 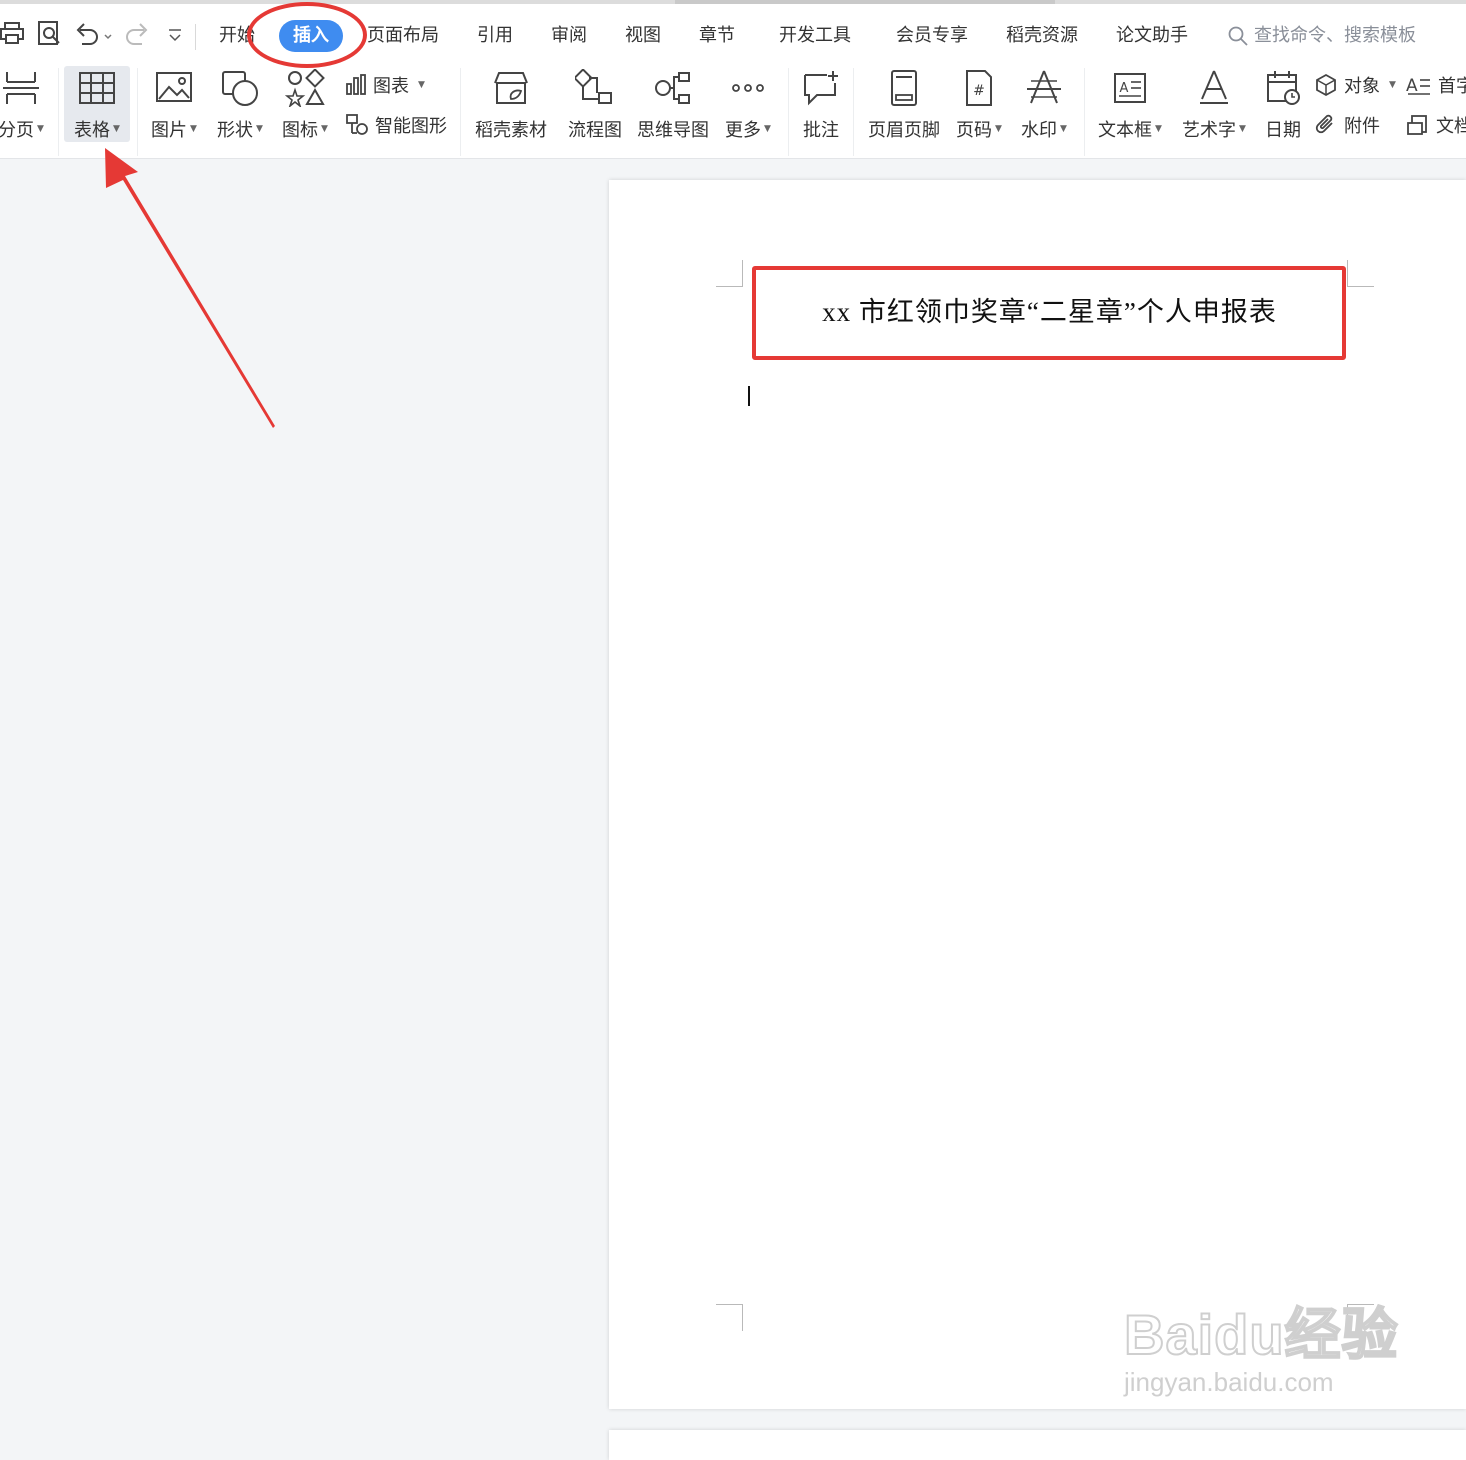 I want to click on margin-corner-top-left, so click(x=729, y=273).